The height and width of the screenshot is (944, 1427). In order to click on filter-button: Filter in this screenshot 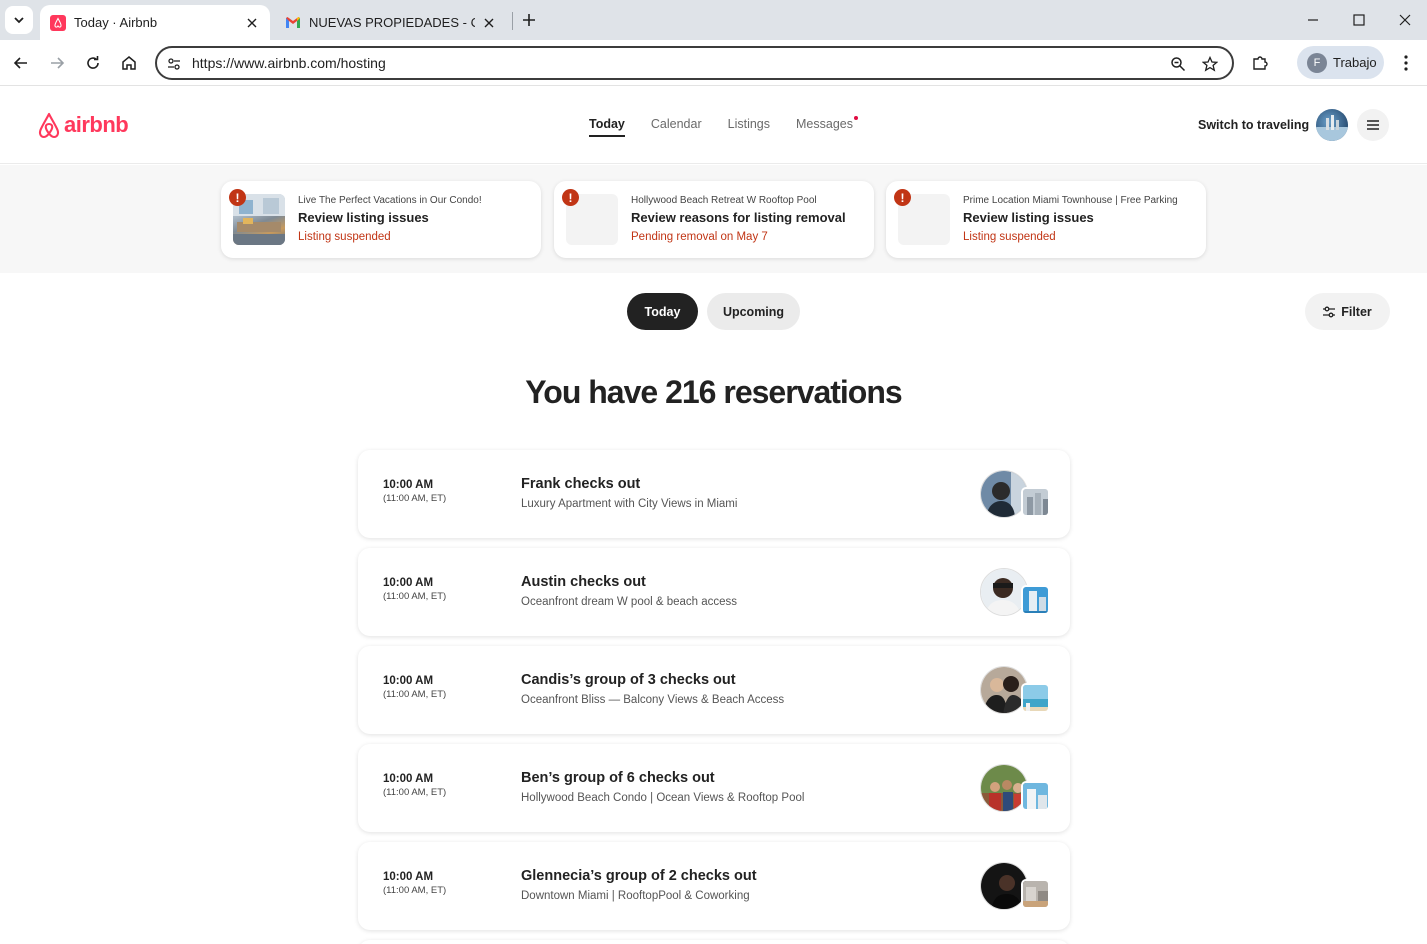, I will do `click(1347, 311)`.